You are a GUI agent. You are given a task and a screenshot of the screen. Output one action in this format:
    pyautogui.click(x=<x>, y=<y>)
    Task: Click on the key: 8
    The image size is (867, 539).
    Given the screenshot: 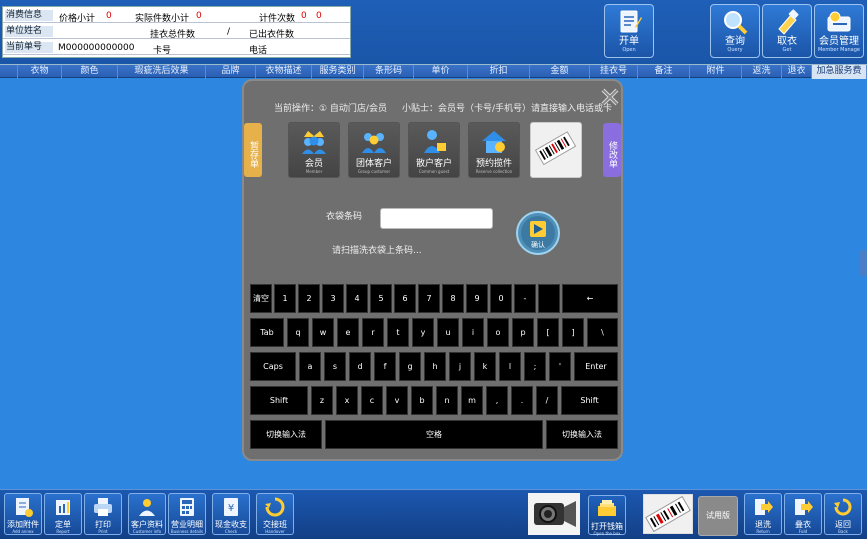 What is the action you would take?
    pyautogui.click(x=453, y=298)
    